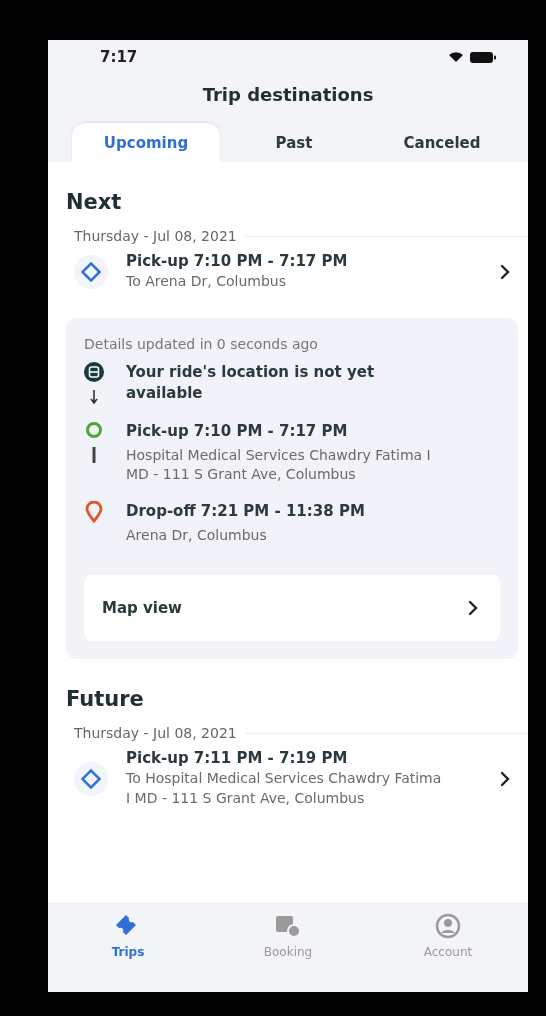  I want to click on trip-title: Pick-up 7:10 PM - 7:17 PM, so click(237, 261).